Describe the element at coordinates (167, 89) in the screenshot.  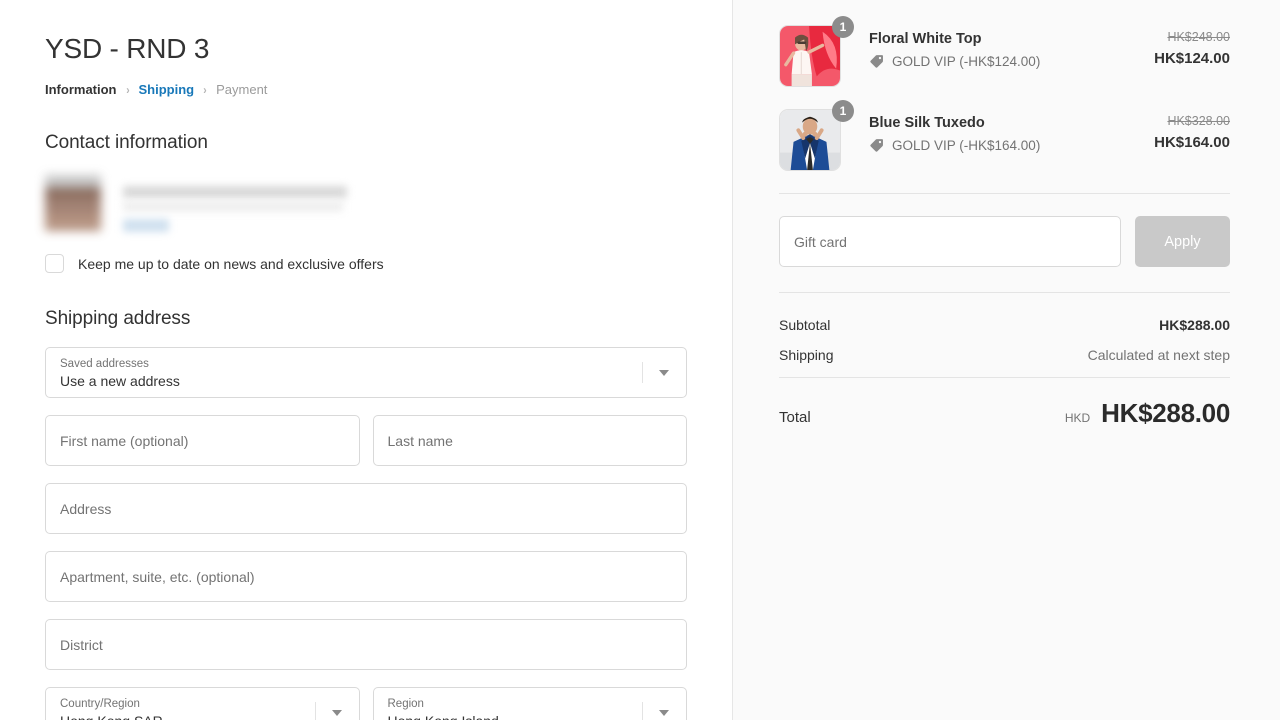
I see `breadcrumb-shipping: Shipping` at that location.